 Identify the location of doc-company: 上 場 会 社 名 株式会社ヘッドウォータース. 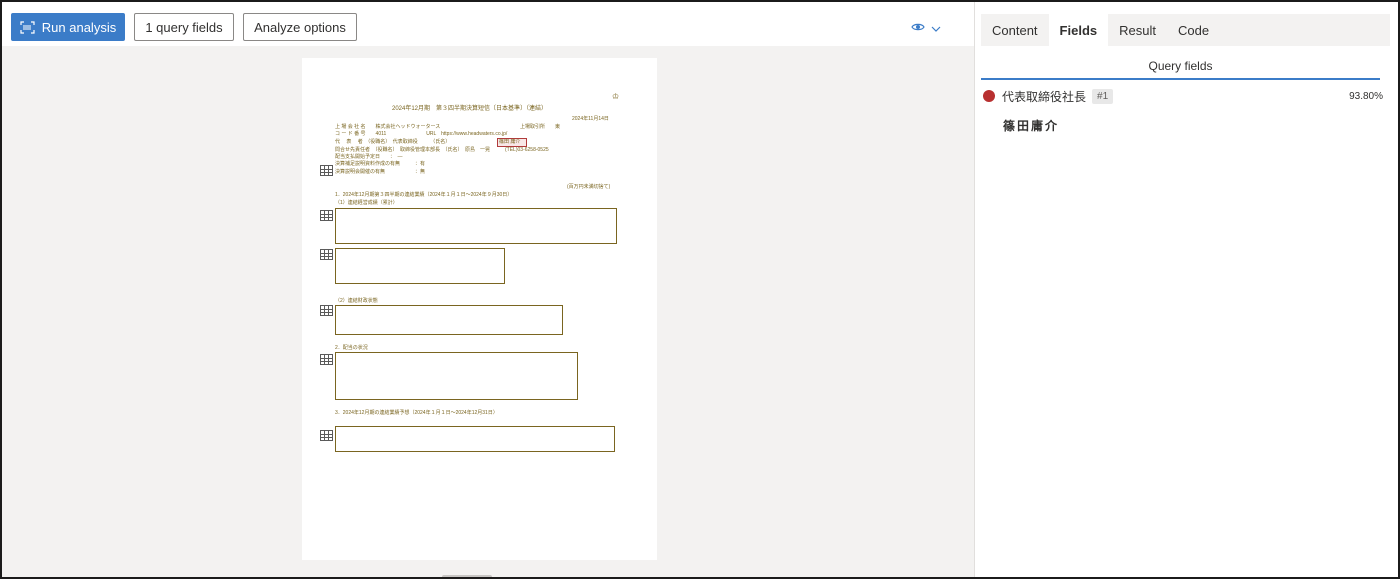
(388, 127).